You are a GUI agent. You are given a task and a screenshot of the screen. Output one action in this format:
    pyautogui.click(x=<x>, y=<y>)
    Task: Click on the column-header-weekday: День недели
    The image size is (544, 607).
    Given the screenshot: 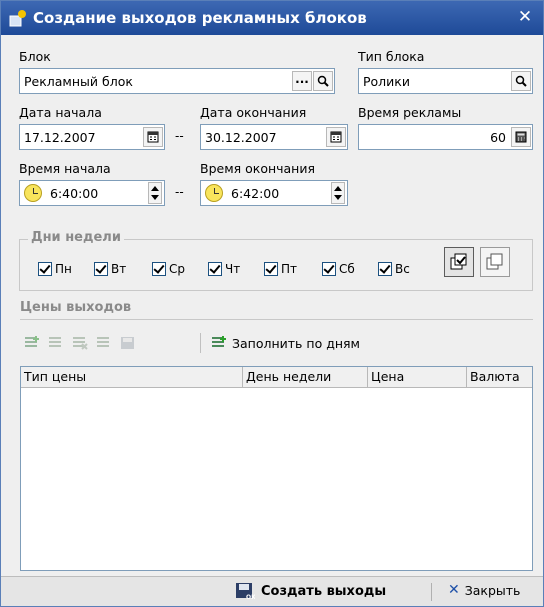 What is the action you would take?
    pyautogui.click(x=305, y=377)
    